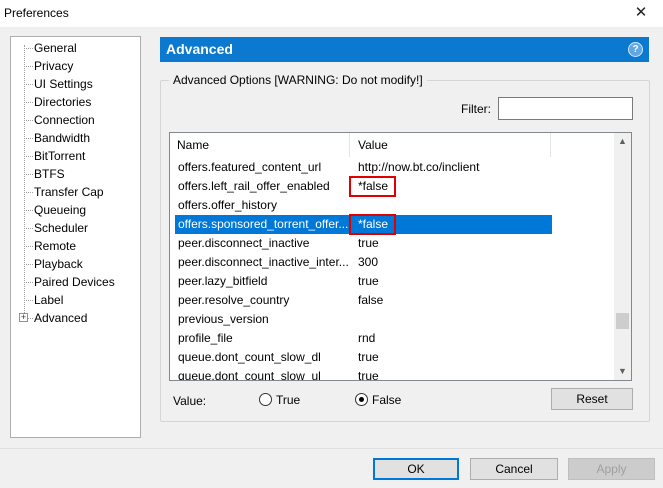 The image size is (663, 488). I want to click on column-header-value: Value, so click(451, 145).